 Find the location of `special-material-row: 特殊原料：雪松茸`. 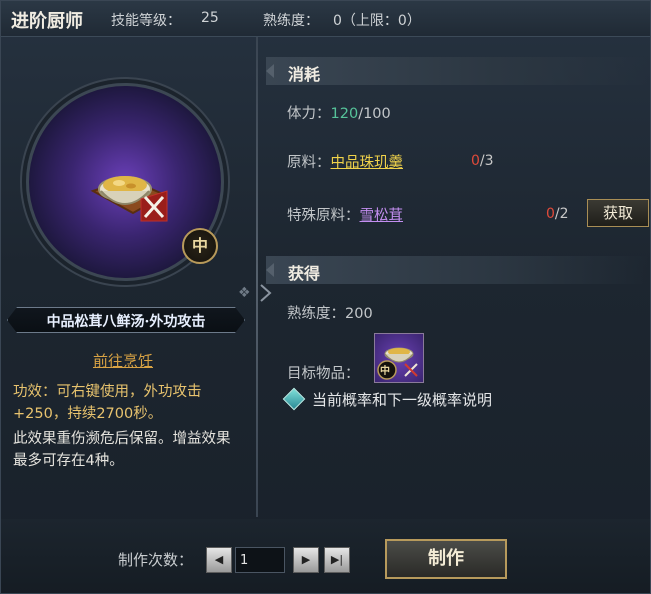

special-material-row: 特殊原料：雪松茸 is located at coordinates (345, 214).